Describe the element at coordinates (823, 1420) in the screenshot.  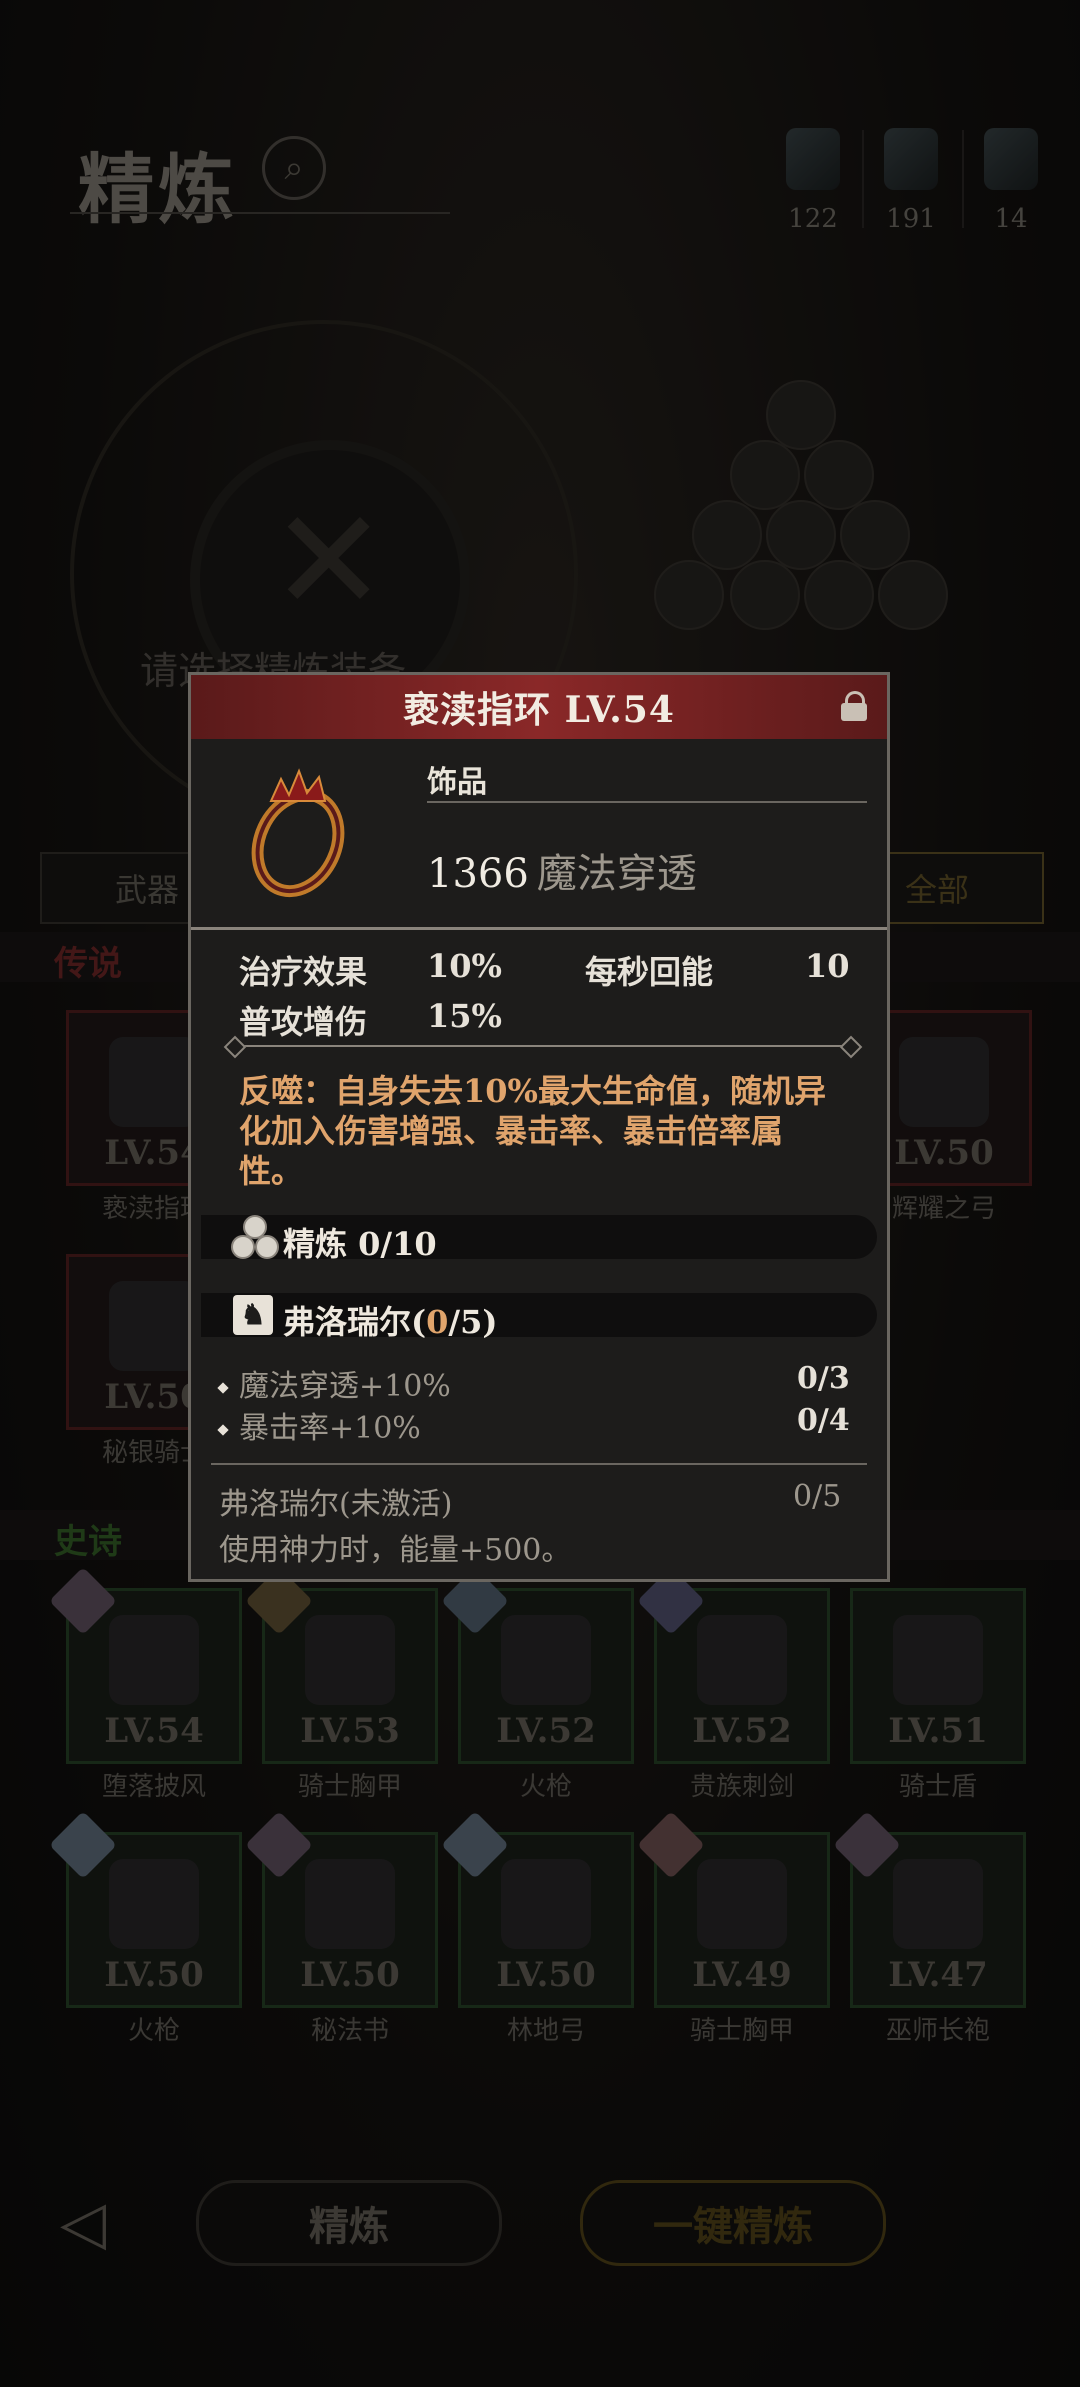
I see `set-bonus-2-progress: 0/4` at that location.